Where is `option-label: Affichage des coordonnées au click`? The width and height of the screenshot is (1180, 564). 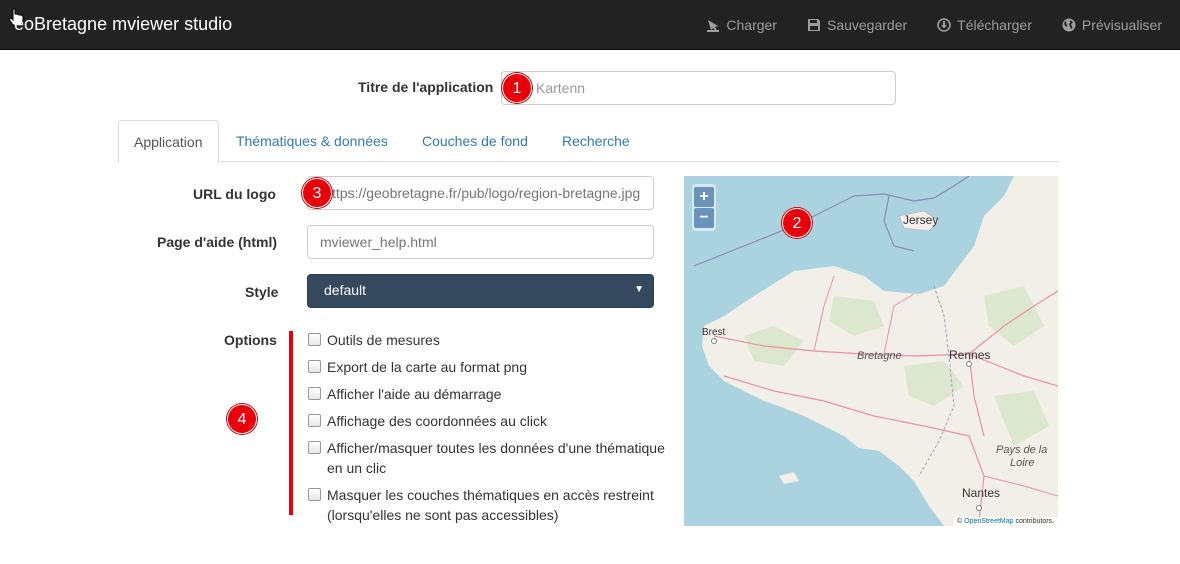
option-label: Affichage des coordonnées au click is located at coordinates (437, 421).